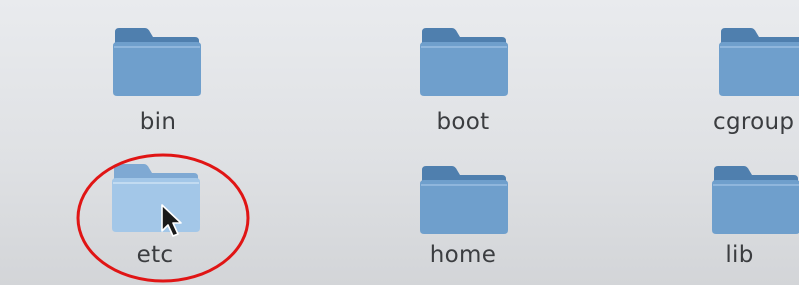 This screenshot has width=799, height=285. What do you see at coordinates (754, 122) in the screenshot?
I see `folder-label: cgroup` at bounding box center [754, 122].